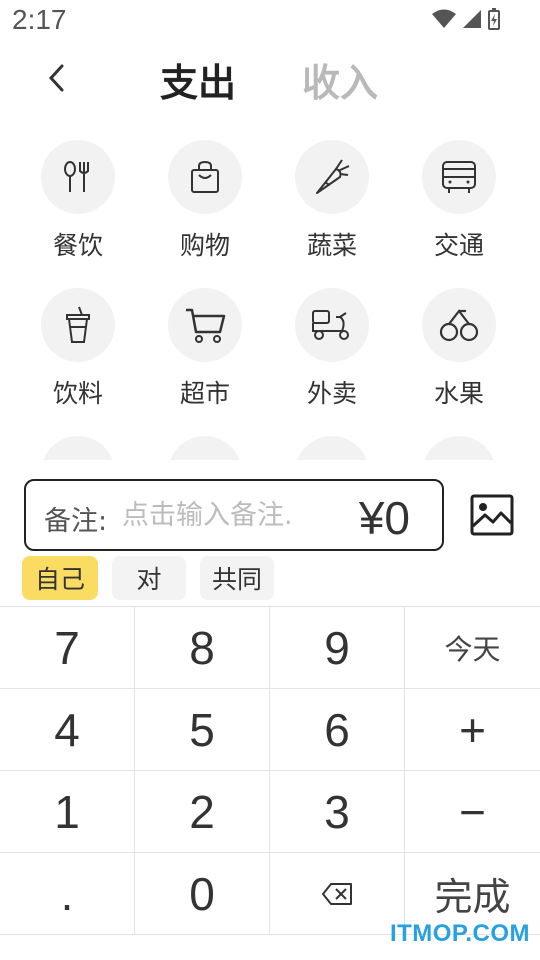  I want to click on key-0: 0, so click(202, 894).